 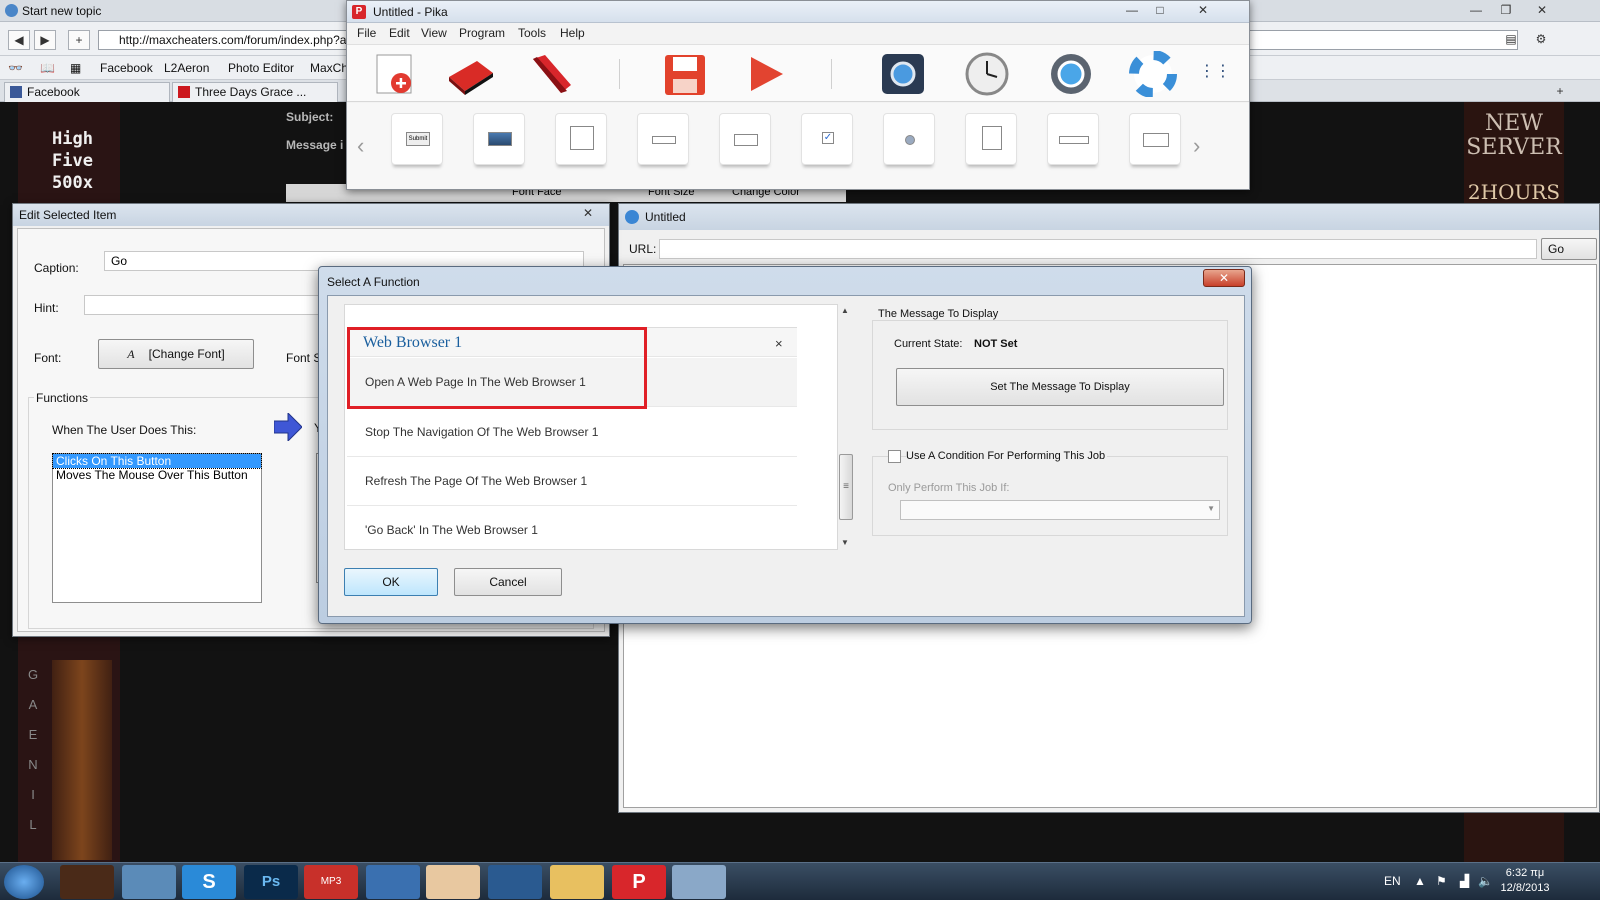 What do you see at coordinates (765, 74) in the screenshot?
I see `play-icon` at bounding box center [765, 74].